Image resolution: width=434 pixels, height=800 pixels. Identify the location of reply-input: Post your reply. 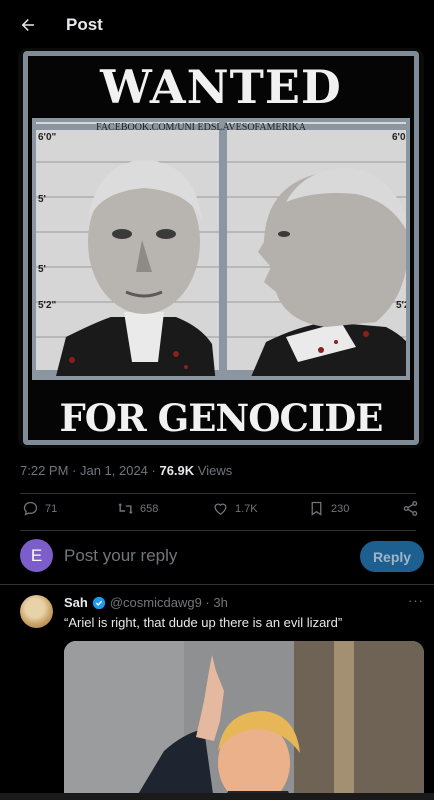
(120, 556).